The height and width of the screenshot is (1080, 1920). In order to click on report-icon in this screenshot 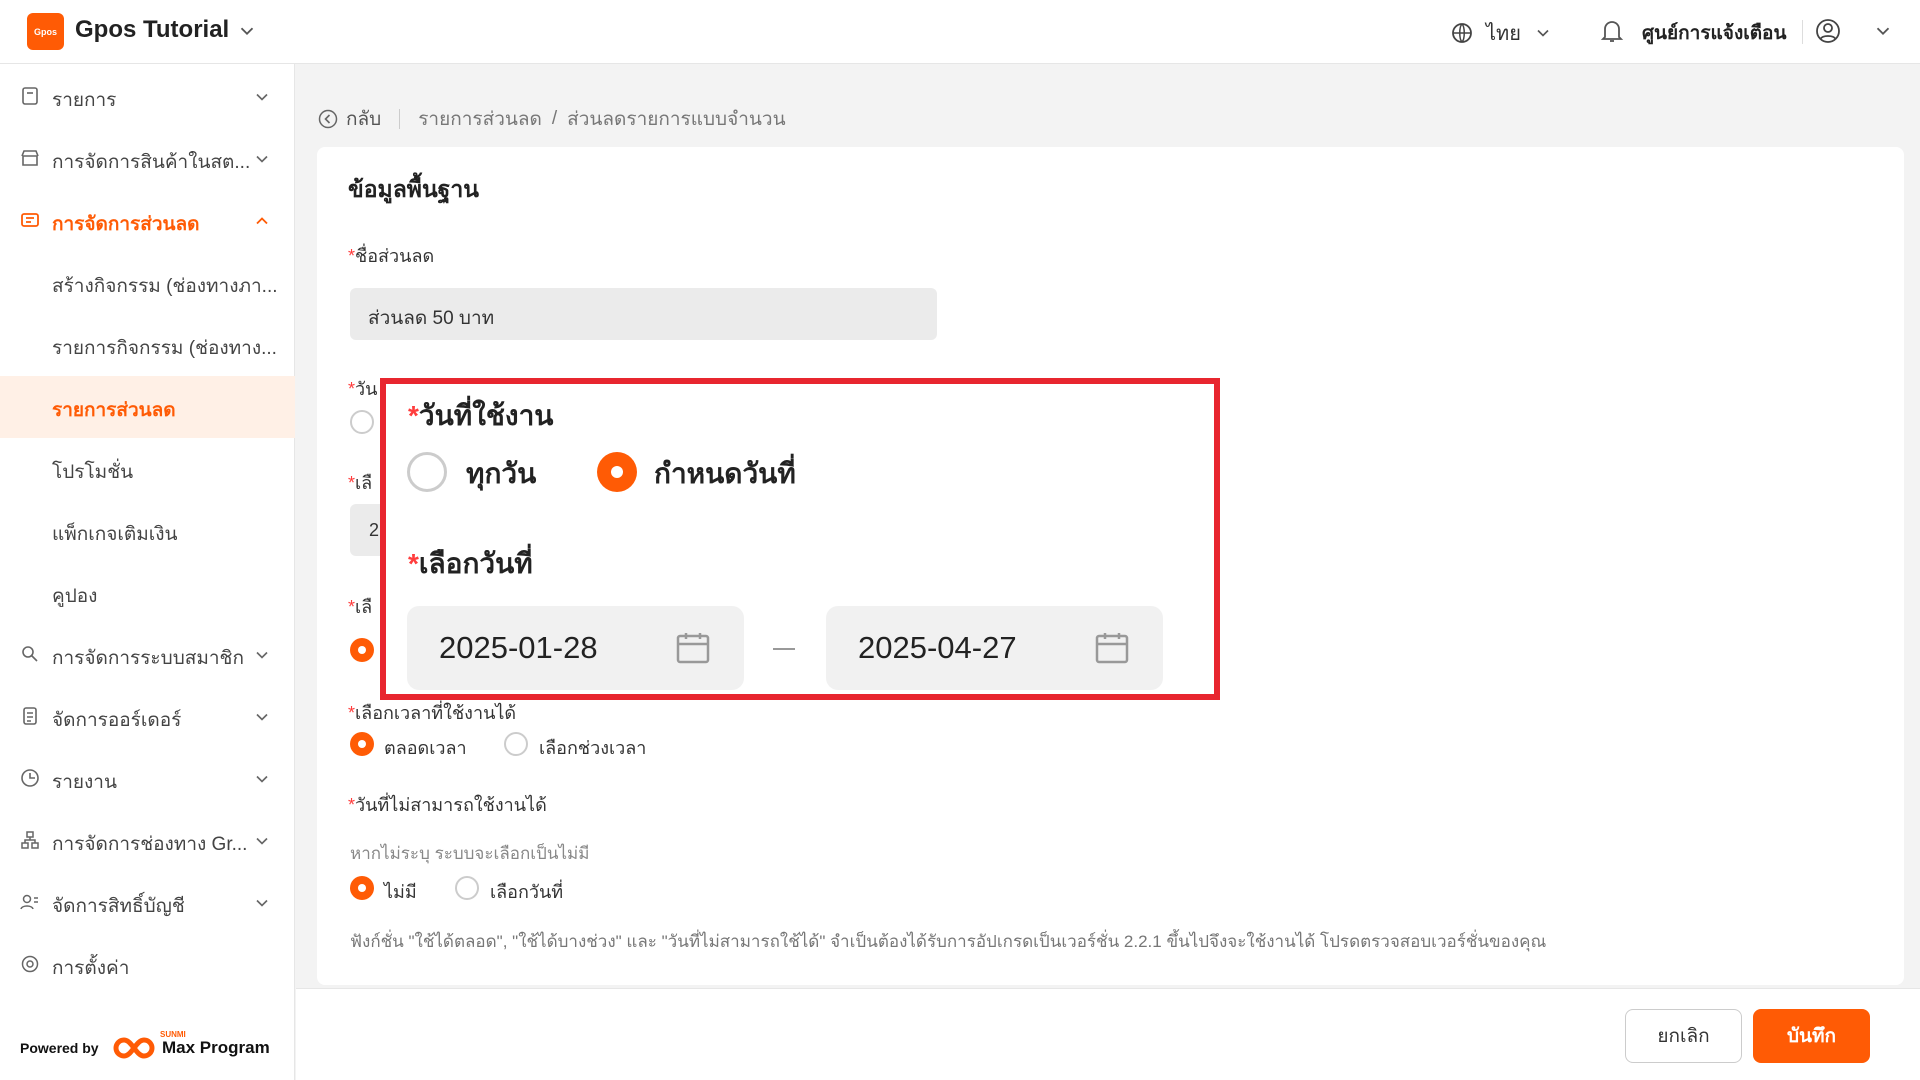, I will do `click(30, 778)`.